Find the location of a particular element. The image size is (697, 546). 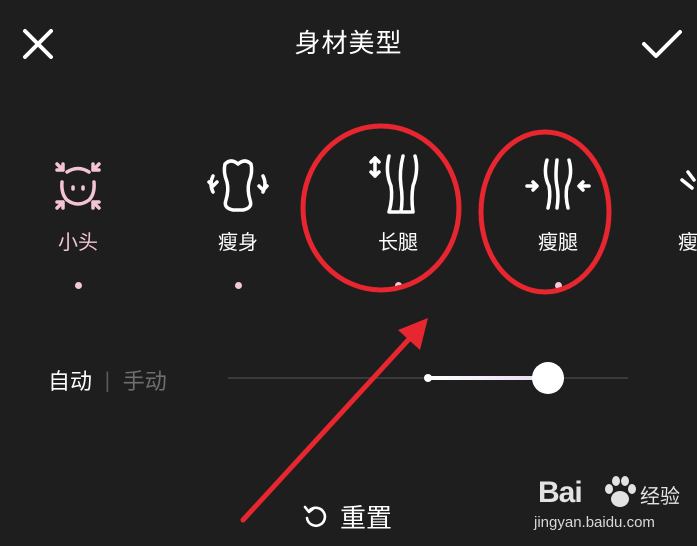

partial-tool-icon is located at coordinates (688, 180).